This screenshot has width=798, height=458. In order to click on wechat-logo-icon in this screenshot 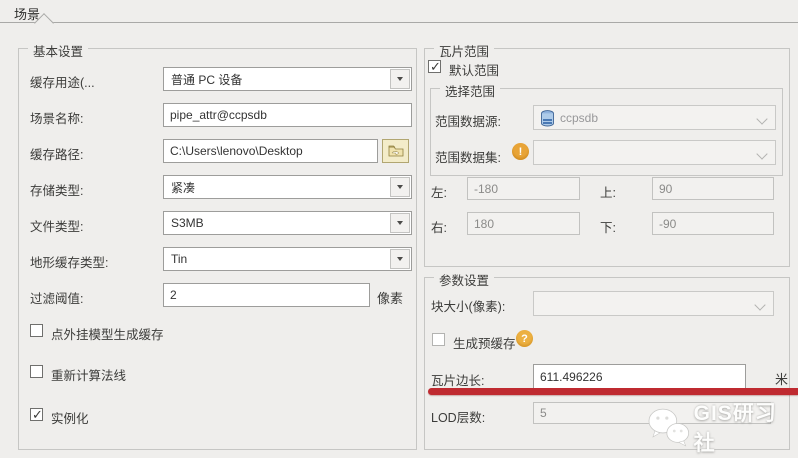, I will do `click(669, 427)`.